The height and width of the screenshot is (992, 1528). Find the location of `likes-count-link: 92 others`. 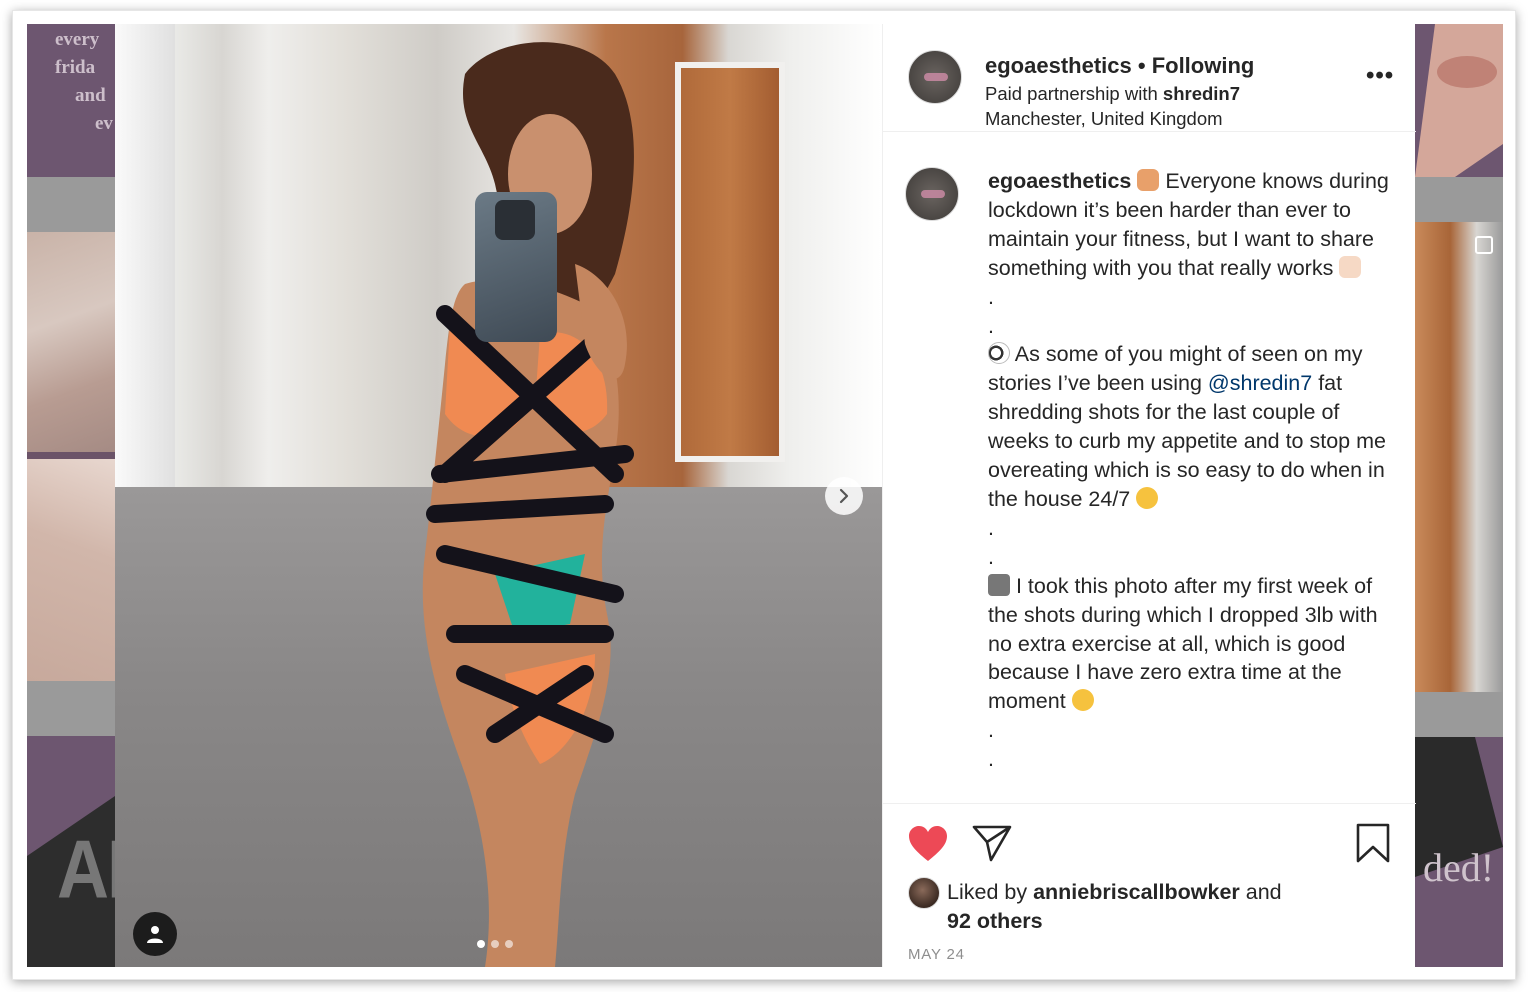

likes-count-link: 92 others is located at coordinates (995, 921).